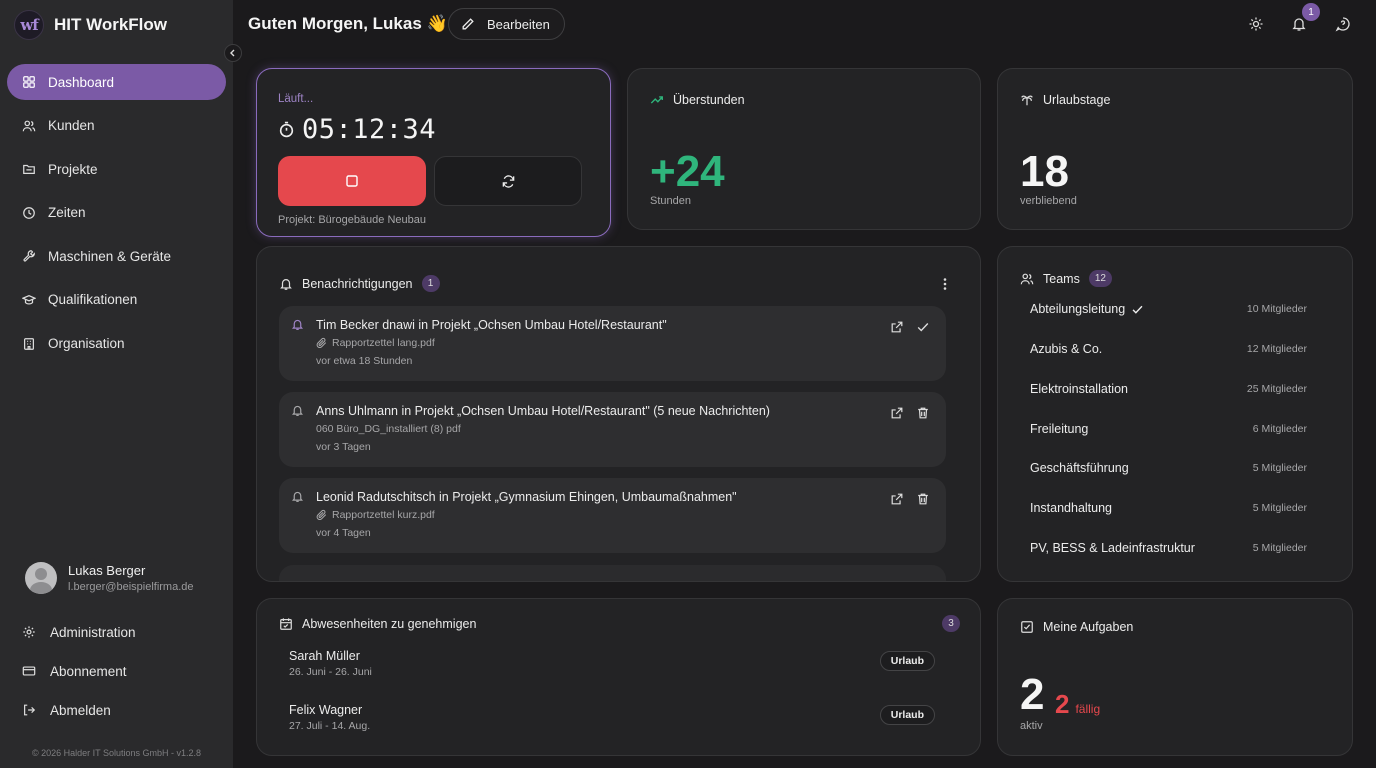 The image size is (1376, 768). What do you see at coordinates (71, 126) in the screenshot?
I see `sidebar-item-label: Kunden` at bounding box center [71, 126].